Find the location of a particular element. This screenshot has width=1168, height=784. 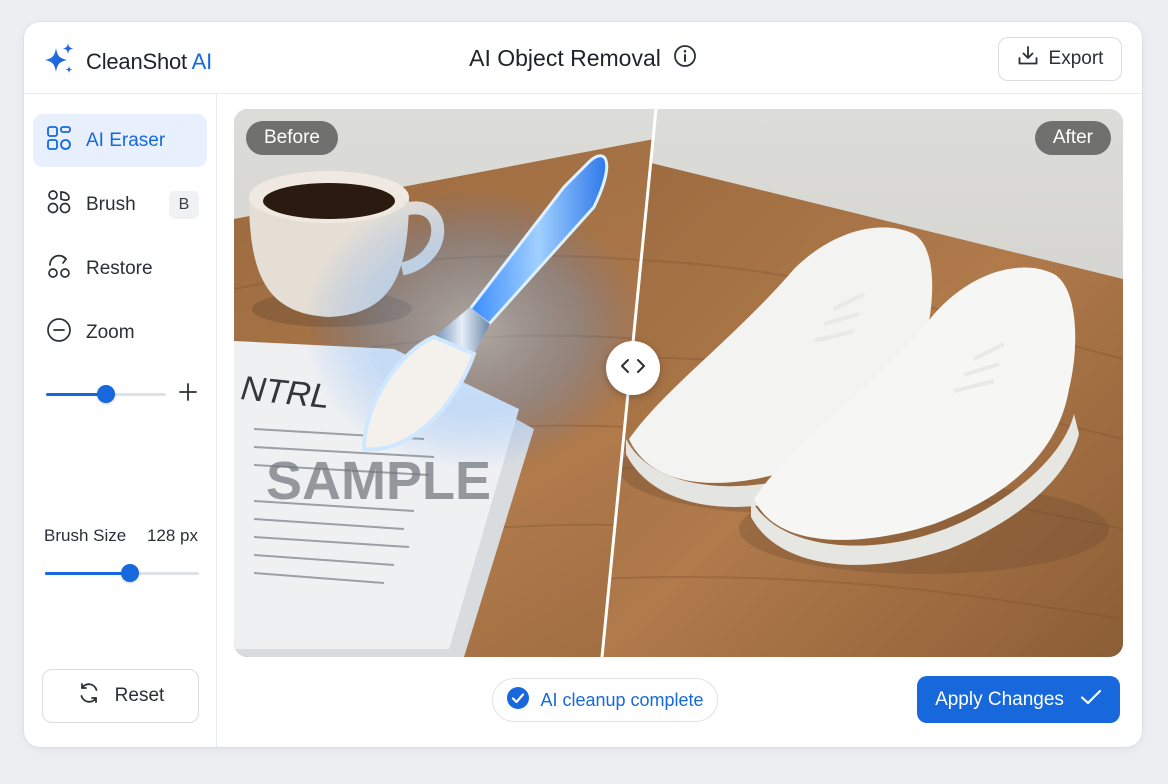

title-inner: AI Object Removal is located at coordinates (583, 58).